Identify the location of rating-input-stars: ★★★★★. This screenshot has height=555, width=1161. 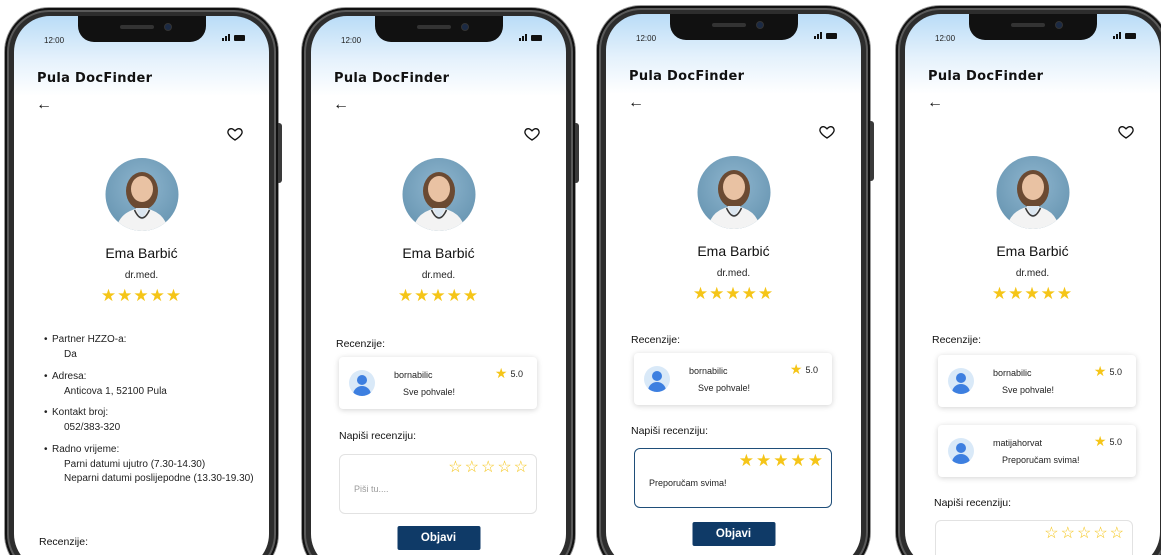
(782, 461).